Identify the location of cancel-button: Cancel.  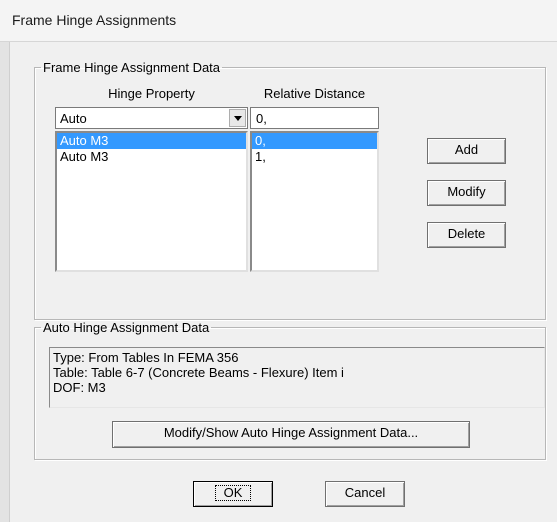
(365, 494).